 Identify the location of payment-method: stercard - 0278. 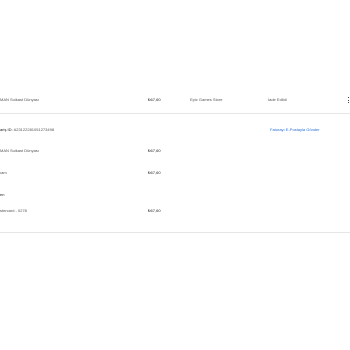
(13, 210).